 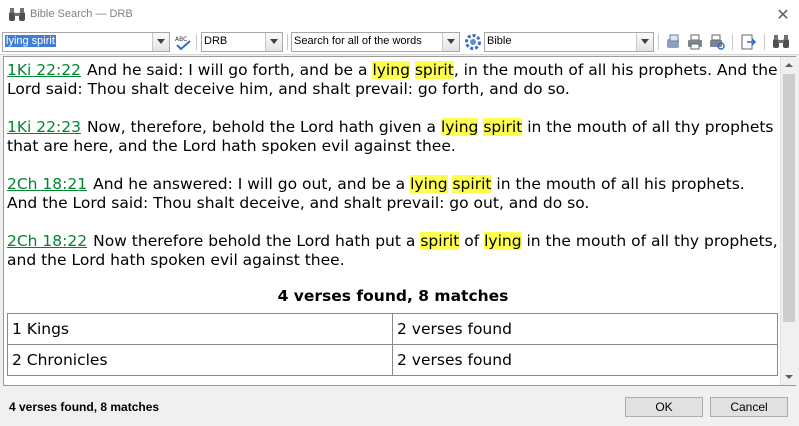 I want to click on vertical-scrollbar, so click(x=788, y=221).